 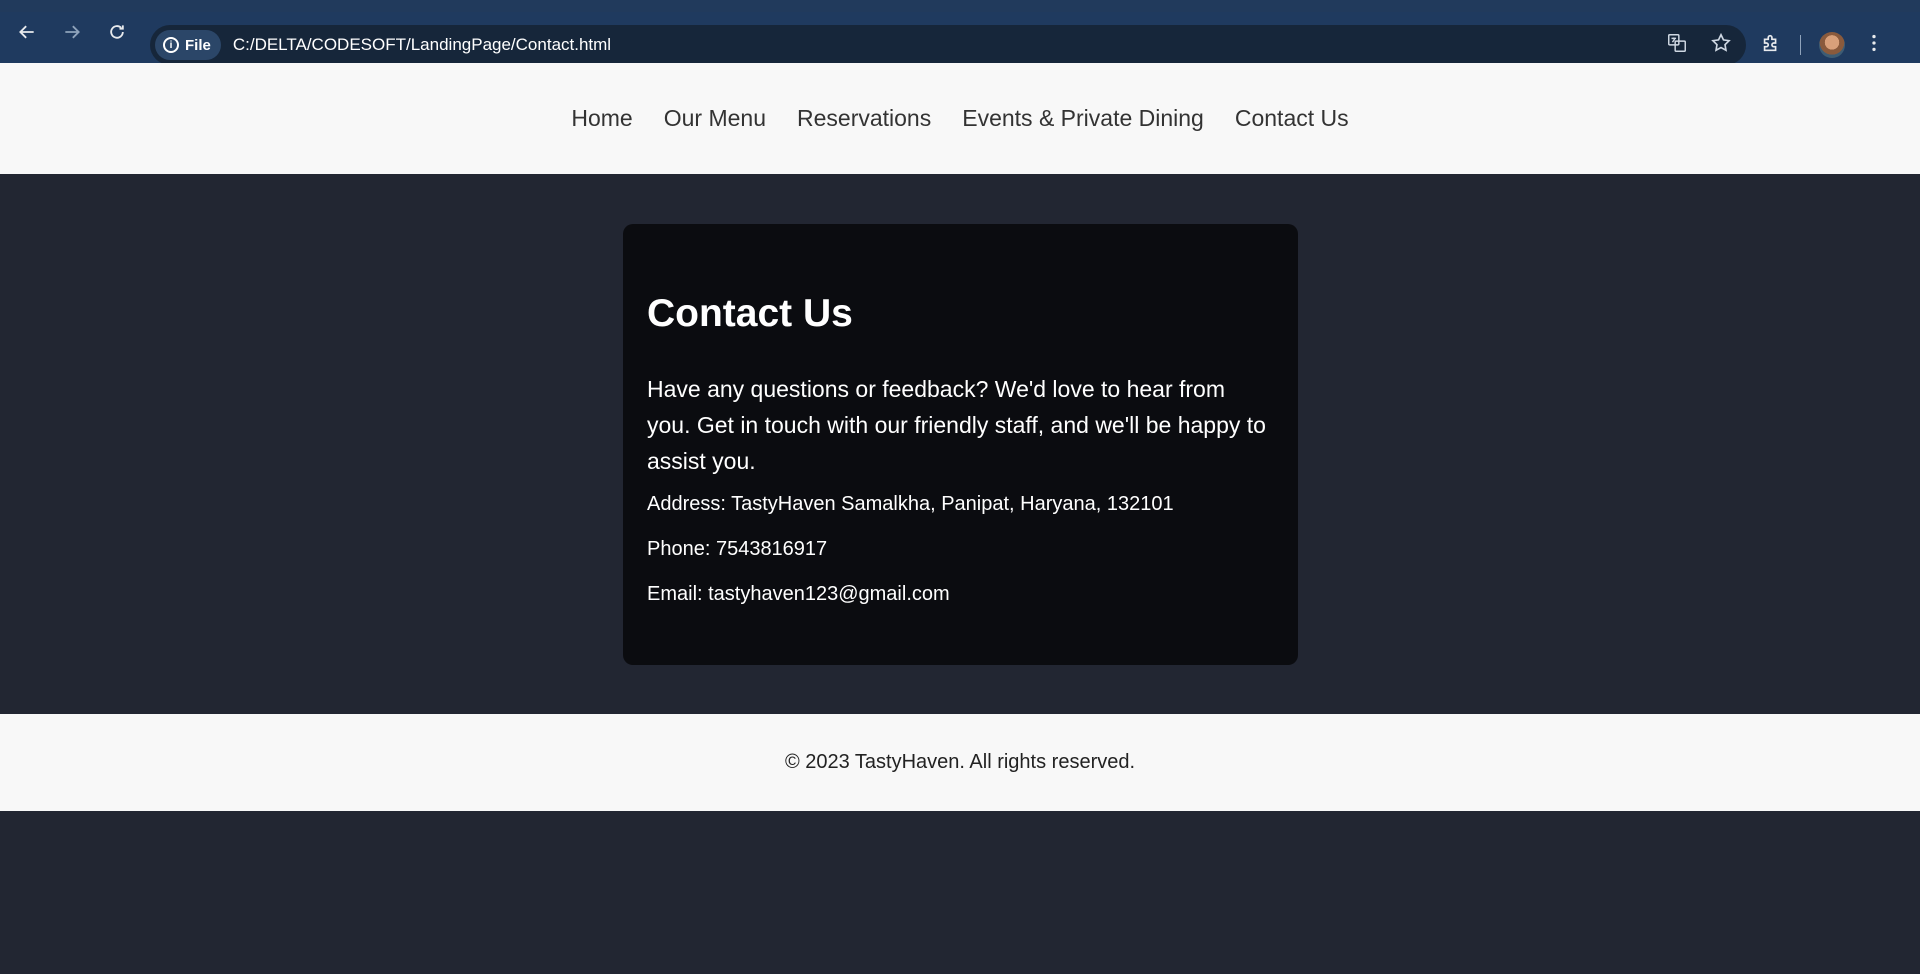 I want to click on menu-icon, so click(x=1874, y=45).